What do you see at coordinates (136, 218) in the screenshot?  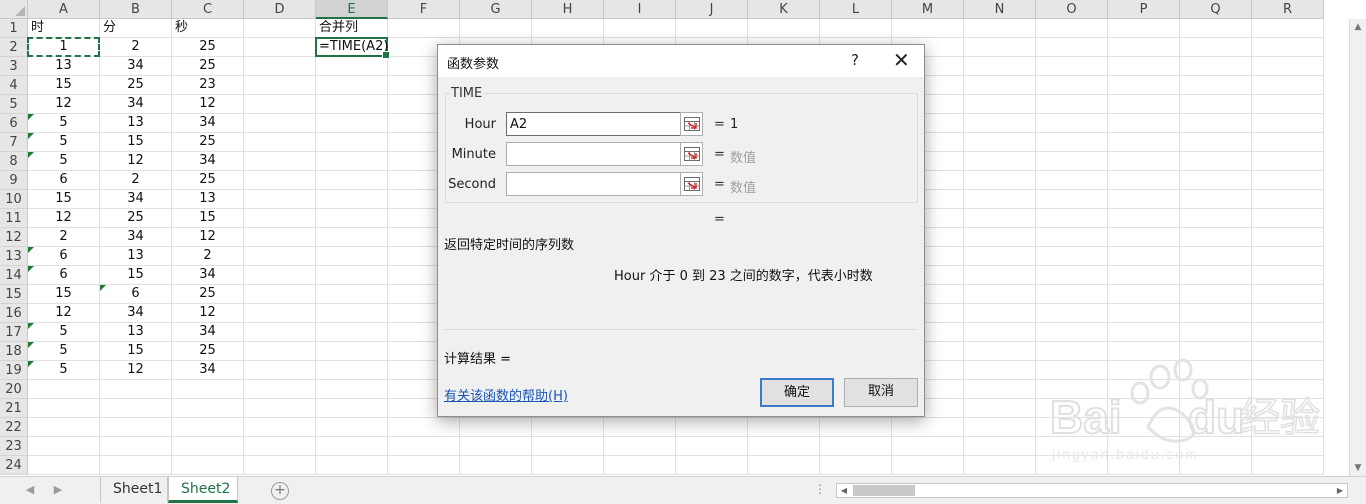 I see `cell-b11: 25` at bounding box center [136, 218].